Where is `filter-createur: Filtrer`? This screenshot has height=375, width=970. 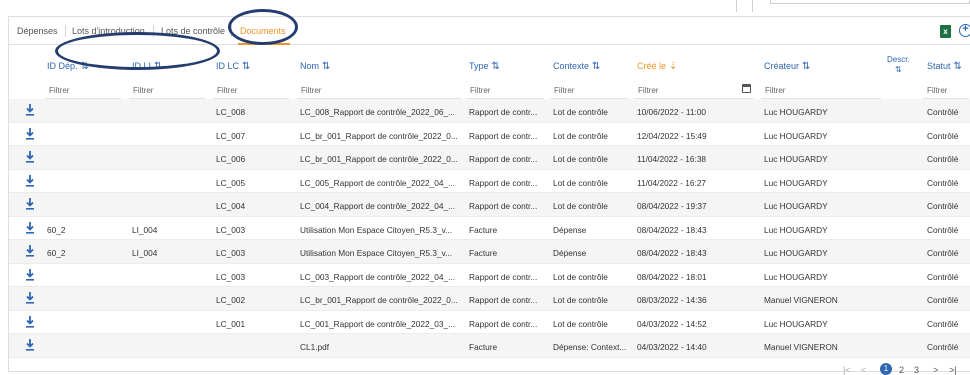 filter-createur: Filtrer is located at coordinates (775, 90).